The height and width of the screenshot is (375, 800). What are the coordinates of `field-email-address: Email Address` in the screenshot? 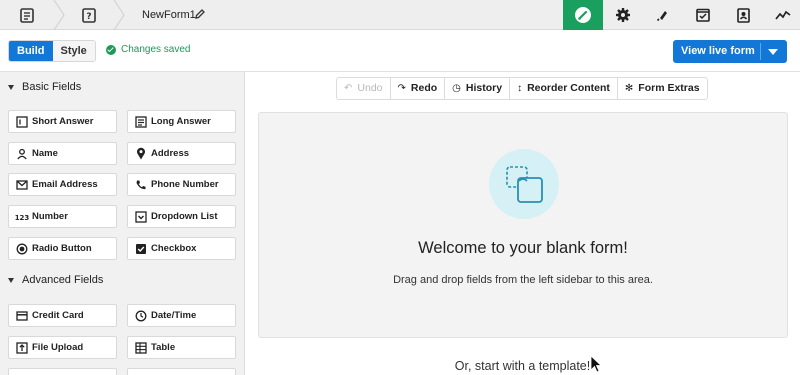 It's located at (62, 184).